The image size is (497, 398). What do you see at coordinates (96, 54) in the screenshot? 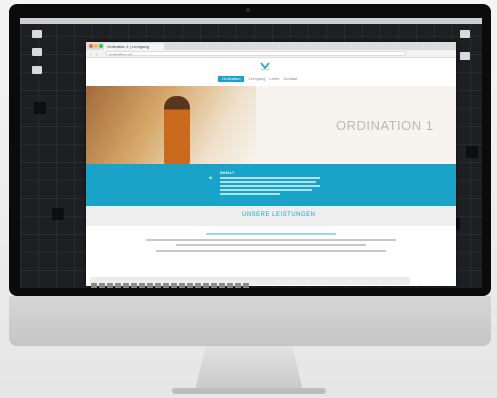
I see `forward-icon: ›` at bounding box center [96, 54].